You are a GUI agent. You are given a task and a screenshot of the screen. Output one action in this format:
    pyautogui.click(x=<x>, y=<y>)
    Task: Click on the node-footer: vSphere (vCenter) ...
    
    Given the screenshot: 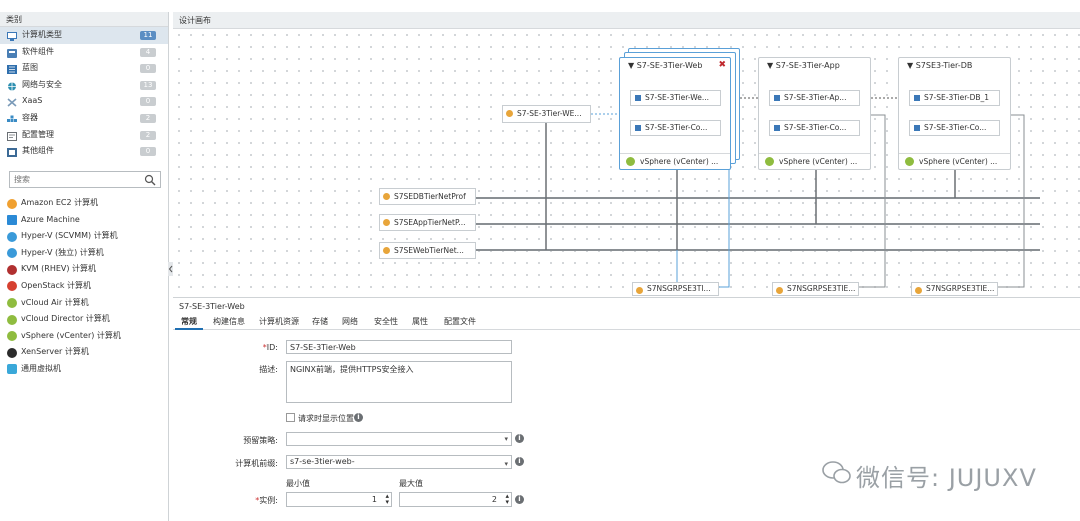 What is the action you would take?
    pyautogui.click(x=675, y=161)
    